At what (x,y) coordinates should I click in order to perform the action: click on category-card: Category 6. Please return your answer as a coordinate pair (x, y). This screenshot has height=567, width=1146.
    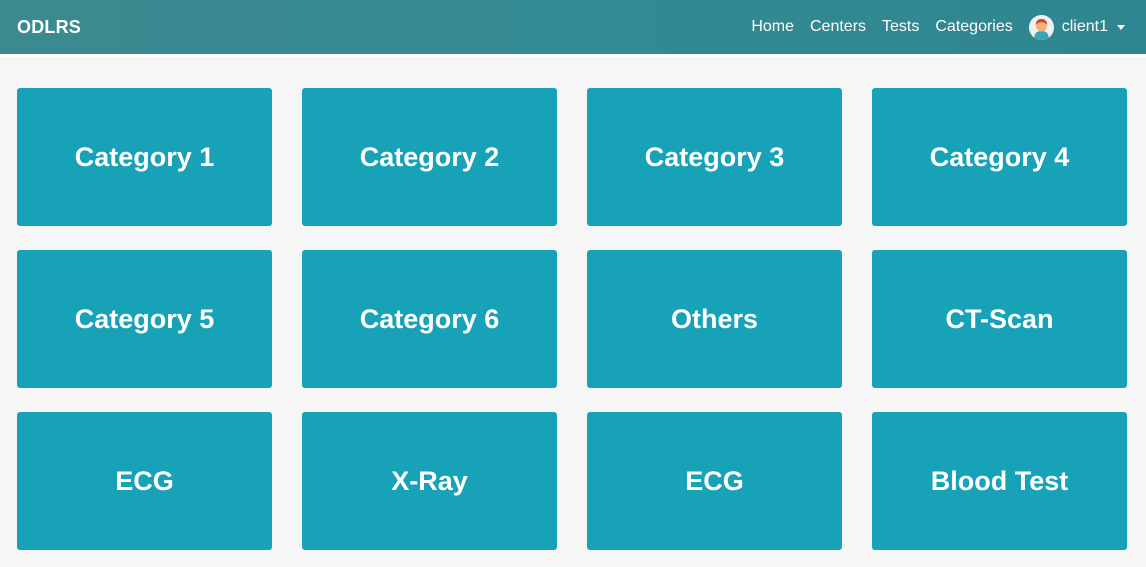
    Looking at the image, I should click on (429, 319).